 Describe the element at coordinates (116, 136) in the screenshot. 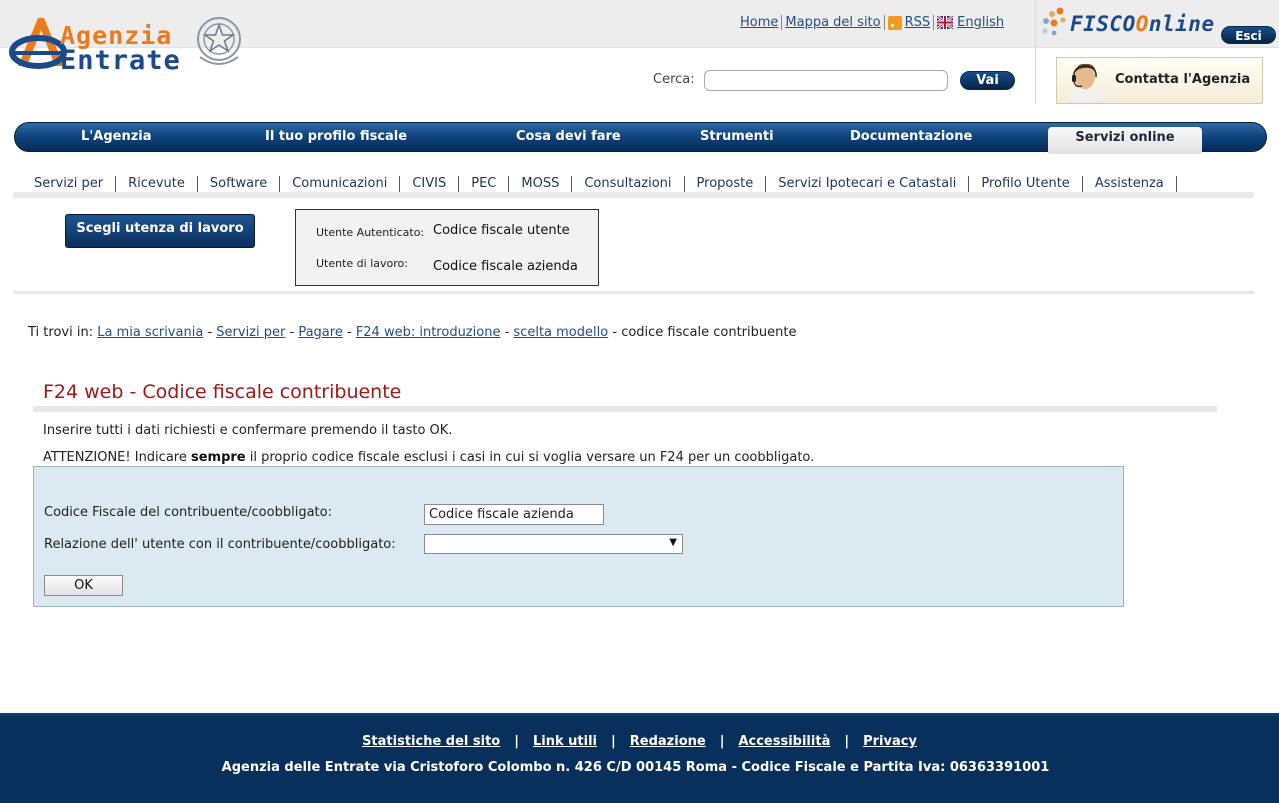

I see `nav-item-agenzia: L'Agenzia` at that location.